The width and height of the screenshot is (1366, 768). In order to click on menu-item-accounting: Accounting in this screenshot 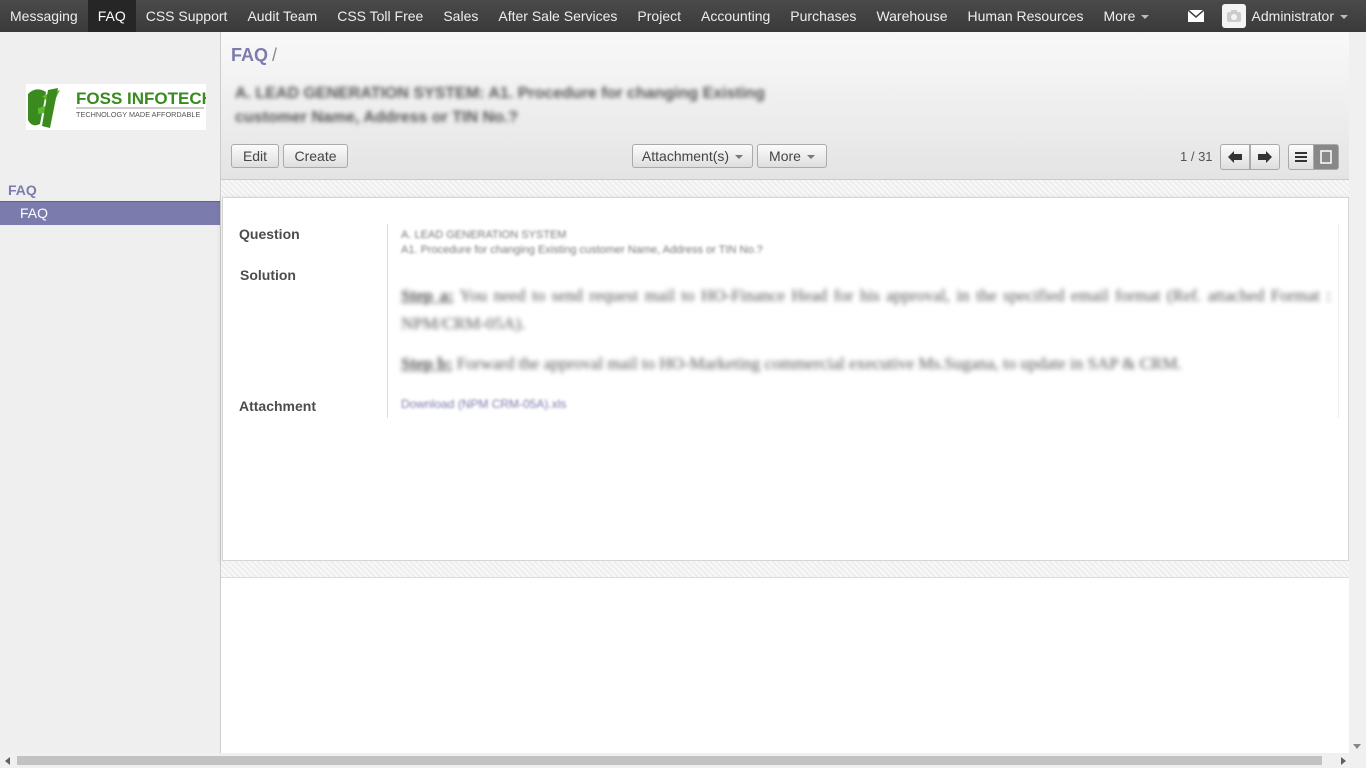, I will do `click(735, 16)`.